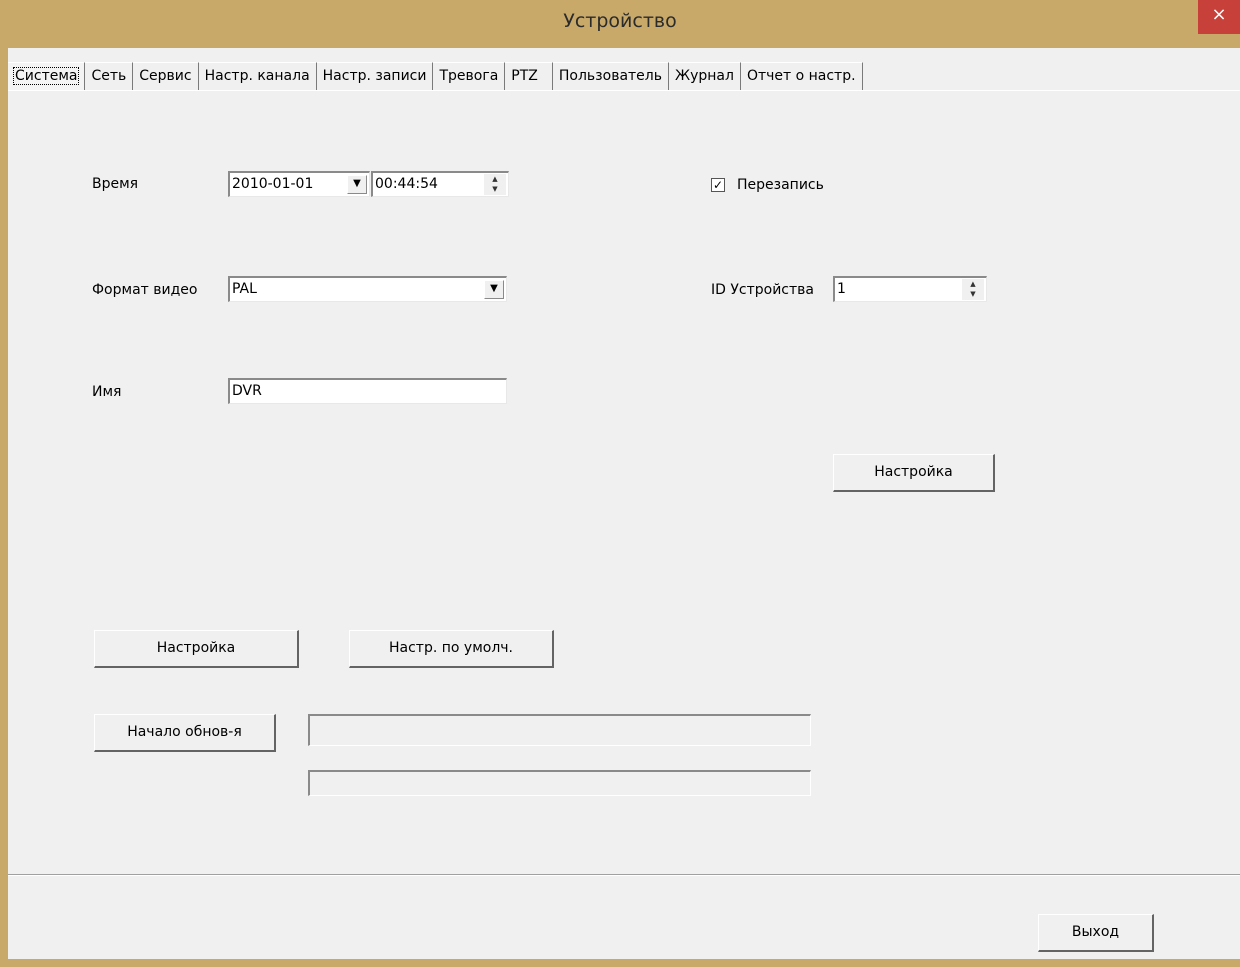 The image size is (1240, 967). What do you see at coordinates (1219, 14) in the screenshot?
I see `close-icon: ×` at bounding box center [1219, 14].